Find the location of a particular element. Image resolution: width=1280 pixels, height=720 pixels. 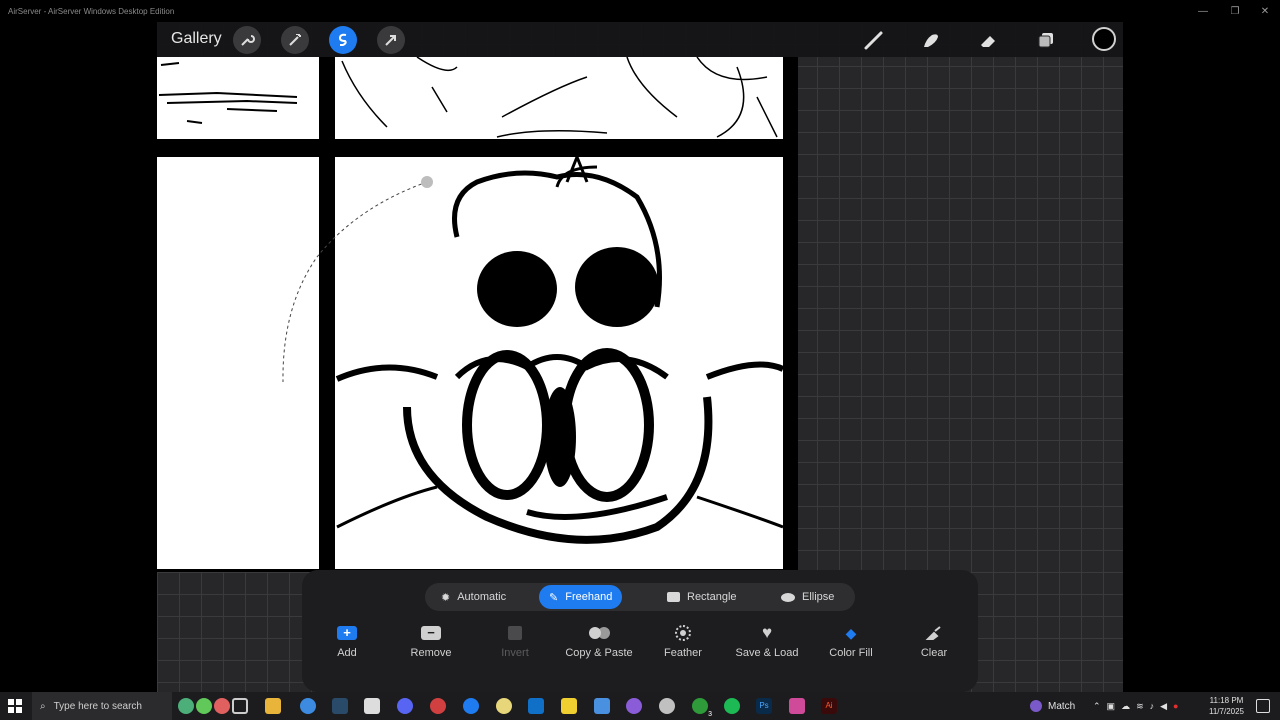

copy-paste-button: Copy & Paste is located at coordinates (599, 640).